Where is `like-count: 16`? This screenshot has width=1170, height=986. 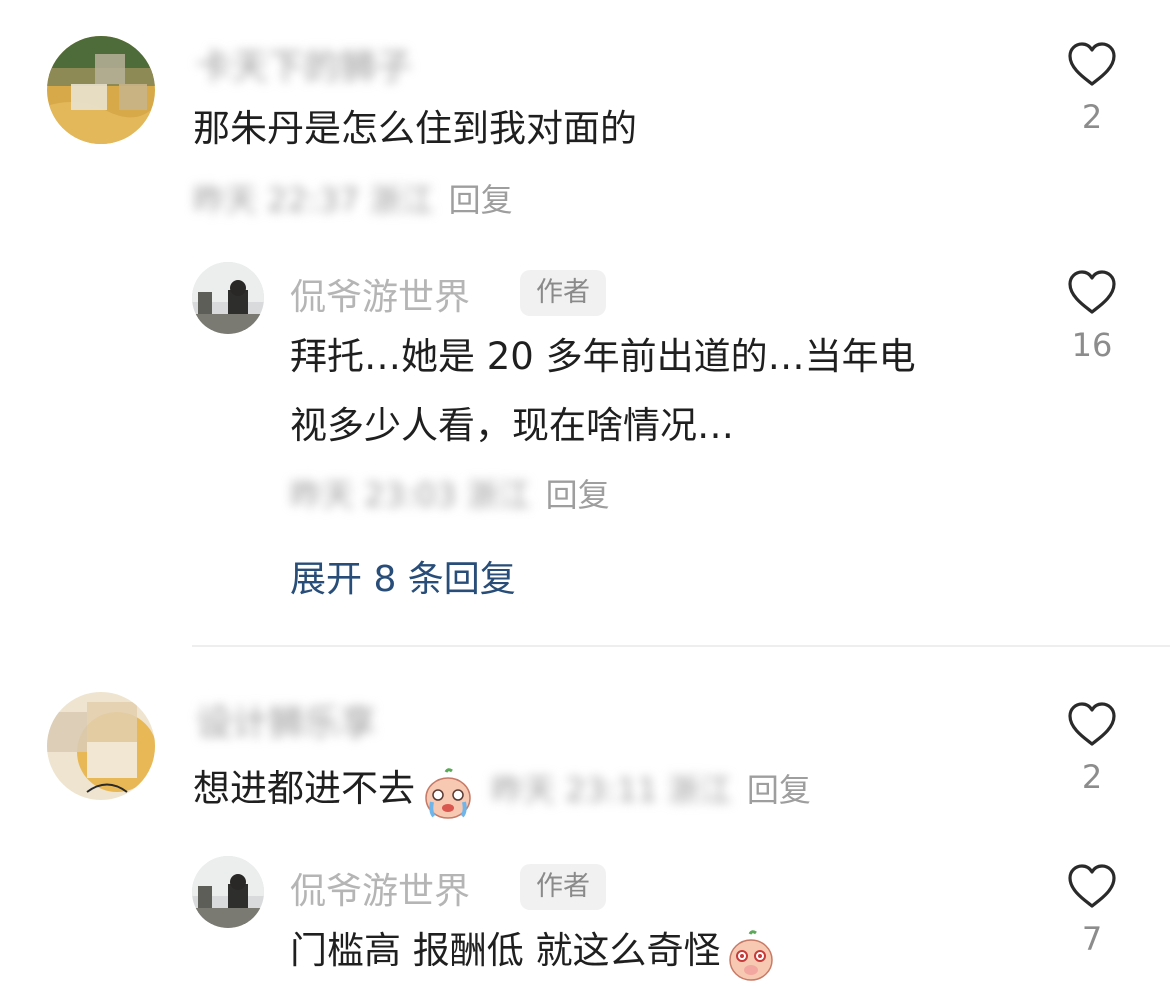
like-count: 16 is located at coordinates (1092, 345).